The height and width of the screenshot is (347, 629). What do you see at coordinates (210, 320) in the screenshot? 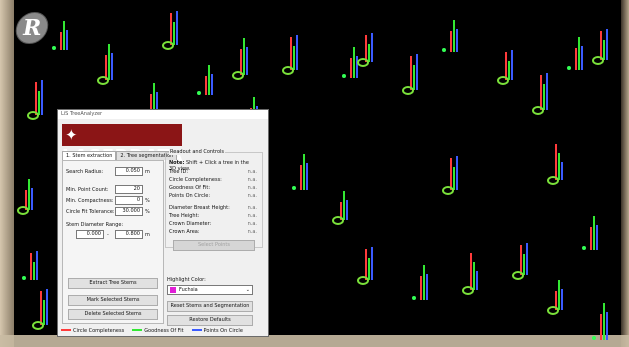
I see `restore-defaults-button: Restore Defaults` at bounding box center [210, 320].